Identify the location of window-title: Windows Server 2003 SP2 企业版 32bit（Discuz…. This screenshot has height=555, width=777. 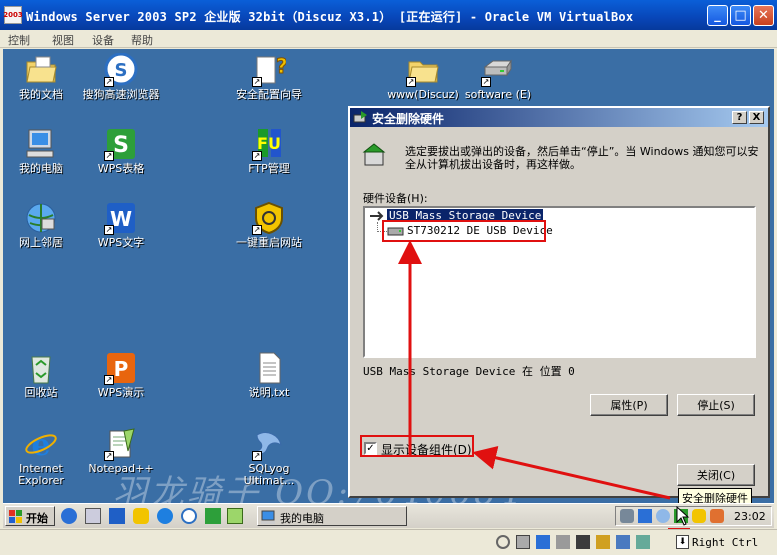
(330, 17).